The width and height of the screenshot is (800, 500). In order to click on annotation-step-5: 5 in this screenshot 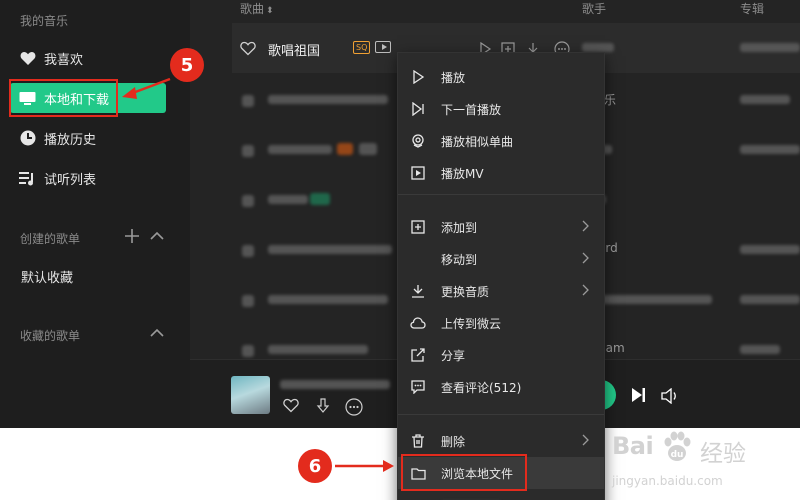, I will do `click(187, 65)`.